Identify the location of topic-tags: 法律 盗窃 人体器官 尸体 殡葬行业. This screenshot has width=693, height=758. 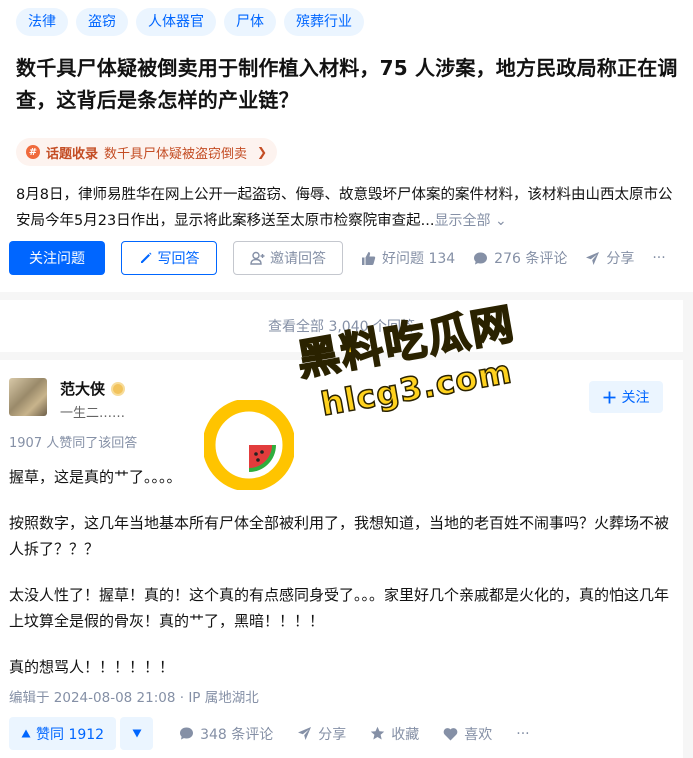
(190, 22).